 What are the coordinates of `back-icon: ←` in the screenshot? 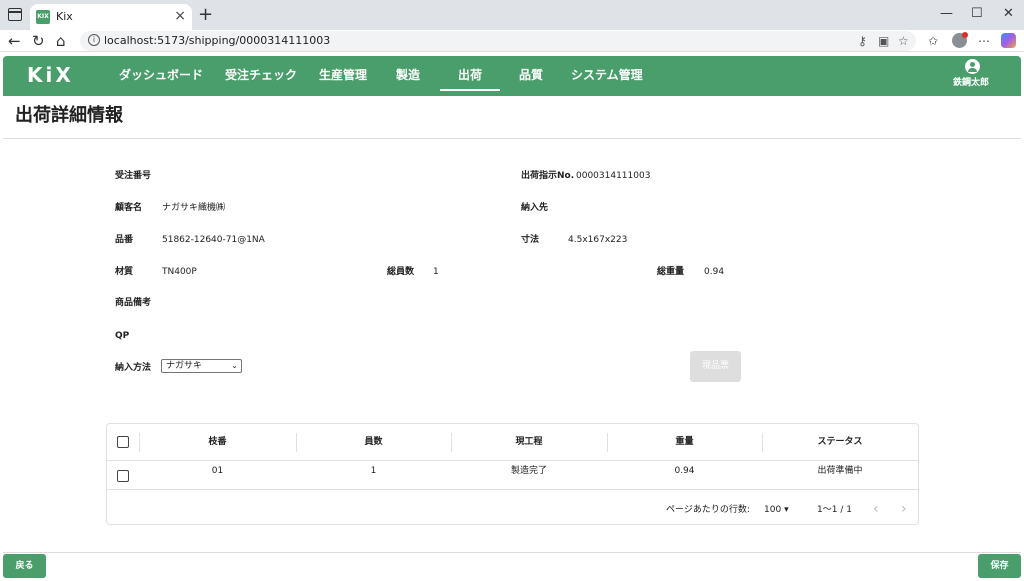 It's located at (14, 41).